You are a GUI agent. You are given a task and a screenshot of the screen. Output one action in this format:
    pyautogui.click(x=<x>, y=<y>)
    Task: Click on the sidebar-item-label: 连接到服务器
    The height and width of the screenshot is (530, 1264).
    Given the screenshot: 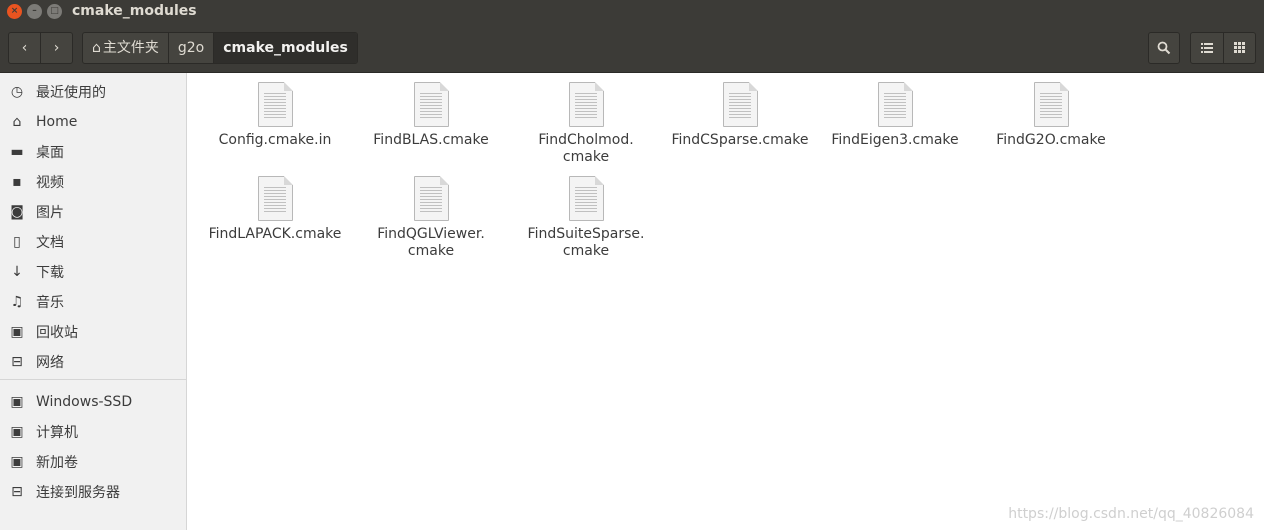 What is the action you would take?
    pyautogui.click(x=78, y=493)
    